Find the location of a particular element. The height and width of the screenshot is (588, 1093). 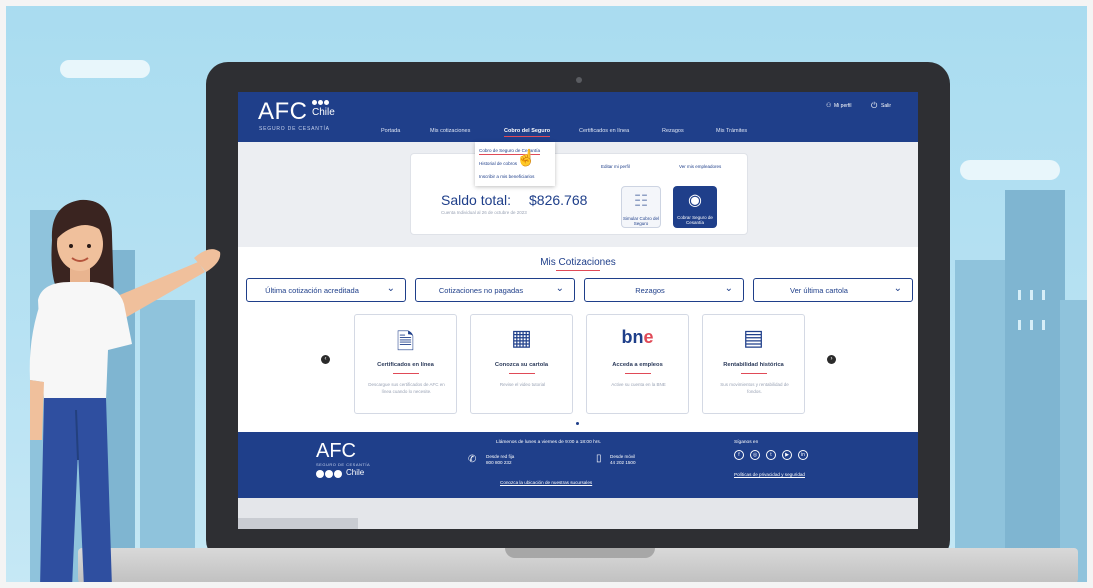

logo-chile: Chile is located at coordinates (323, 112).